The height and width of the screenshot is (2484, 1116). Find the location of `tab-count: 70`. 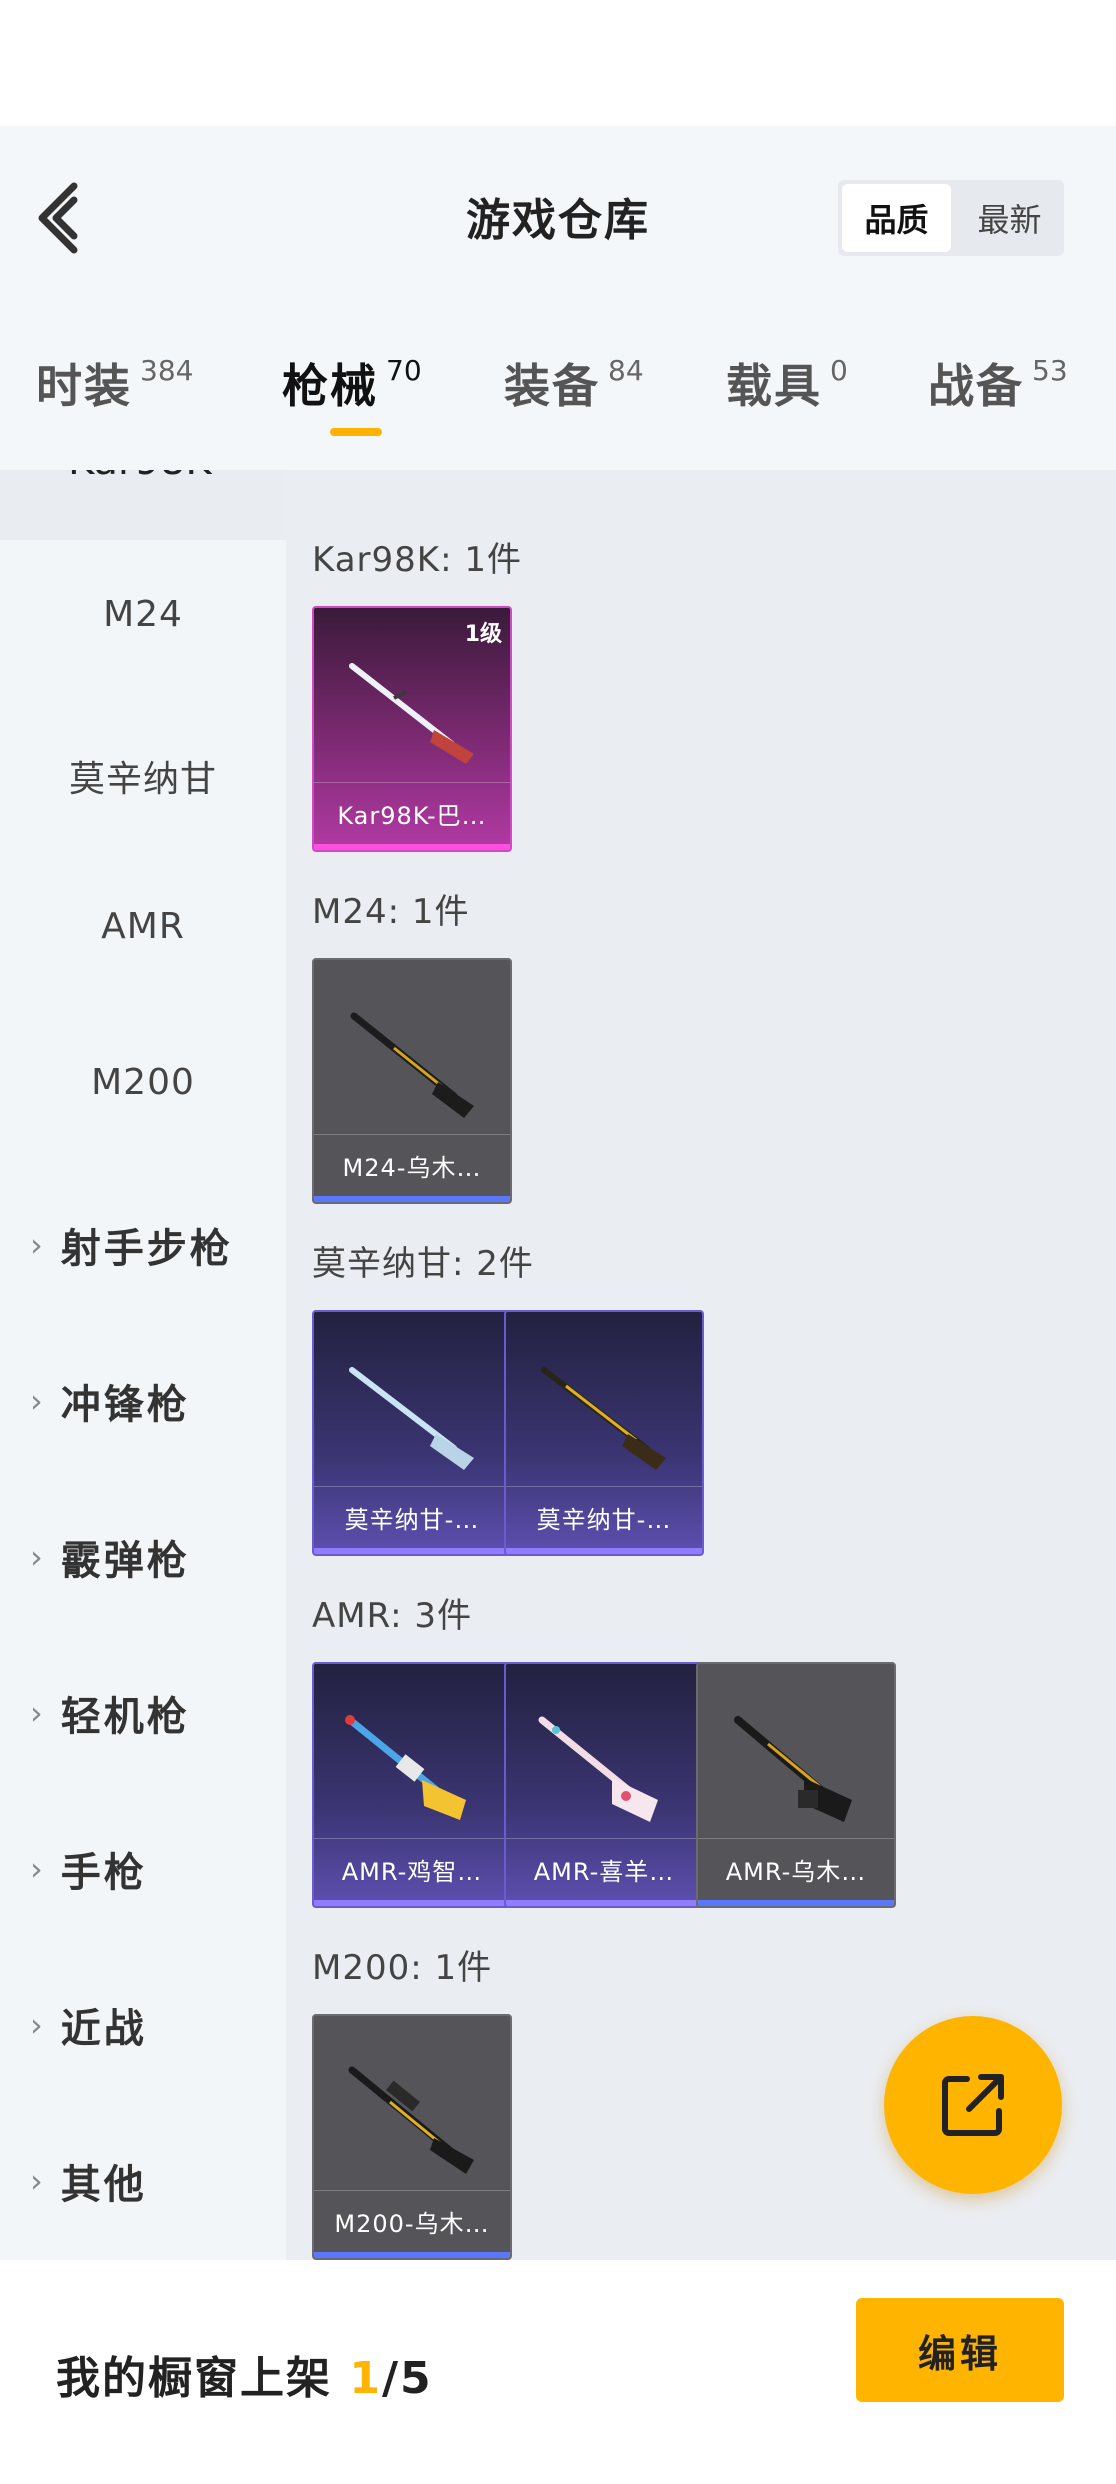

tab-count: 70 is located at coordinates (404, 370).